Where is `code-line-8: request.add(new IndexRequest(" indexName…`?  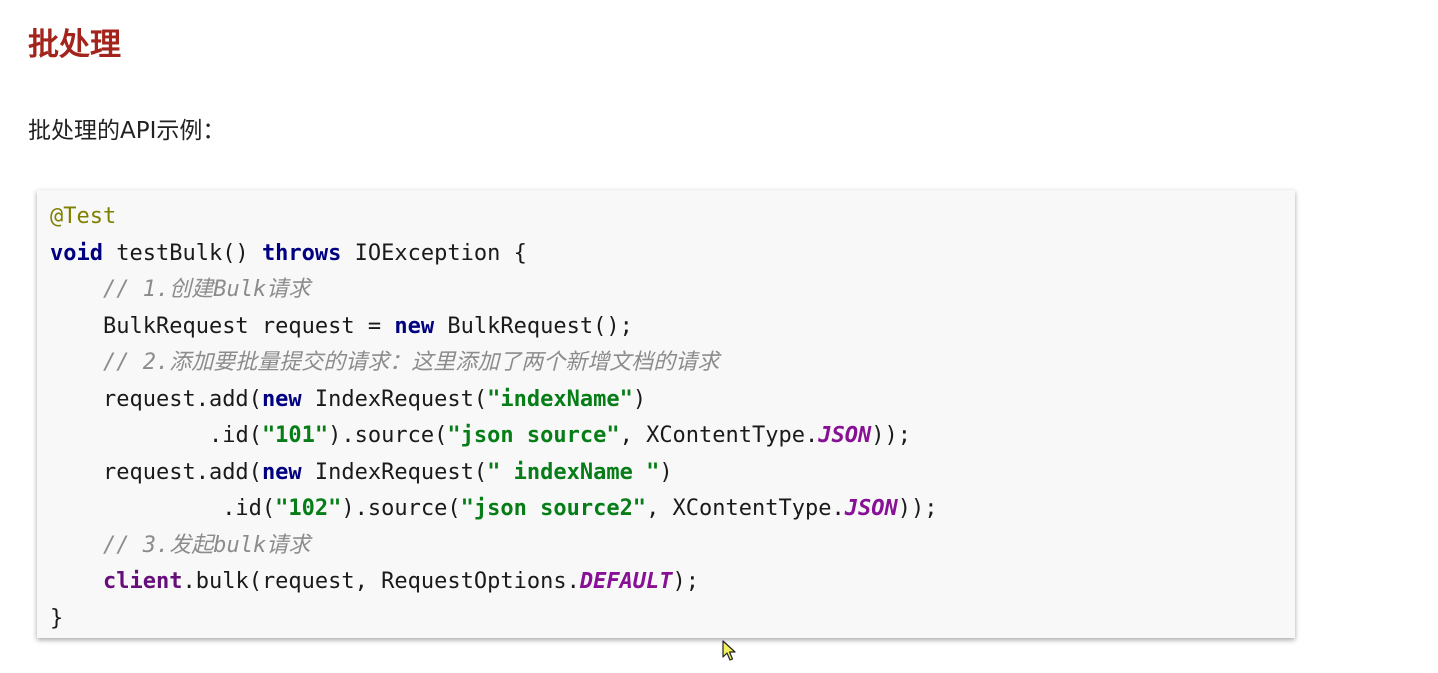 code-line-8: request.add(new IndexRequest(" indexName… is located at coordinates (493, 473).